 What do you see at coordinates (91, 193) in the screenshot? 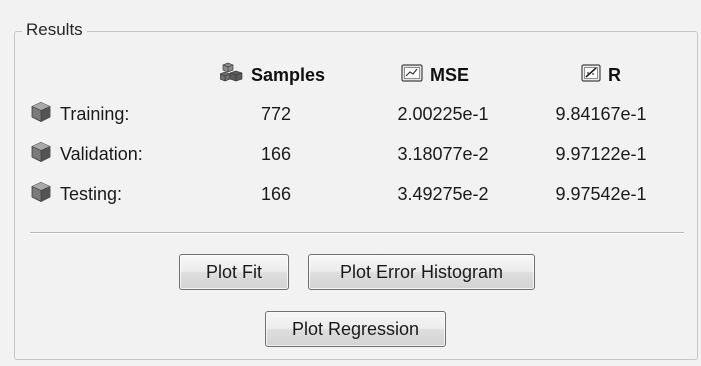
I see `testing-label: Testing:` at bounding box center [91, 193].